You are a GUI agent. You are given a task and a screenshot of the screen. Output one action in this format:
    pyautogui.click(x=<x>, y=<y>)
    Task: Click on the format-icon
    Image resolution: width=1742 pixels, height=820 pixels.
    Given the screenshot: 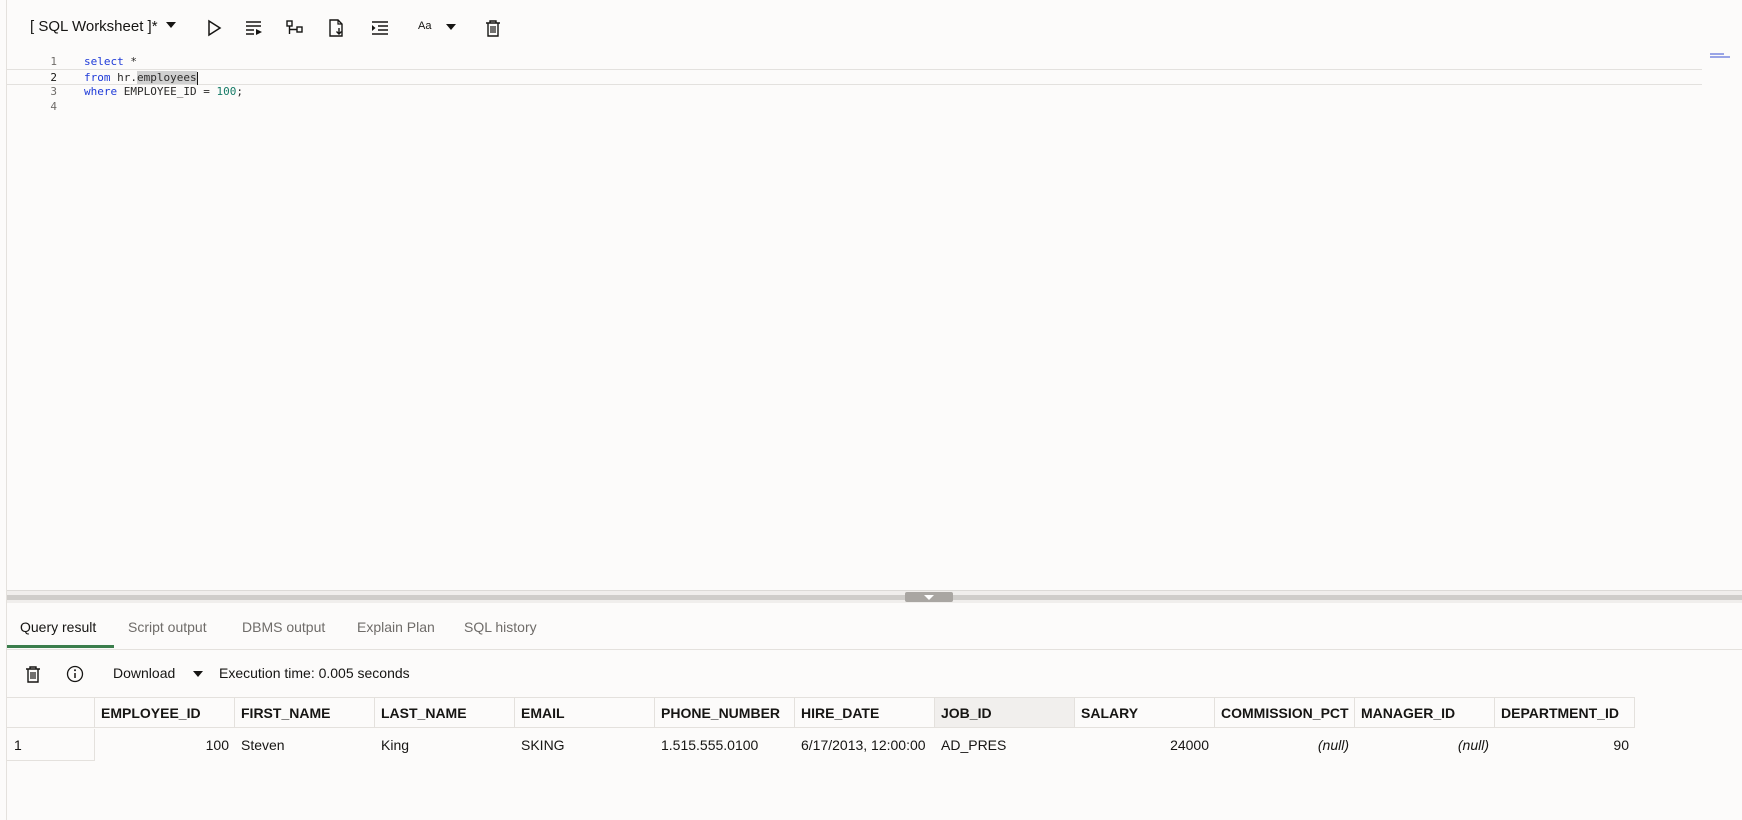 What is the action you would take?
    pyautogui.click(x=380, y=28)
    